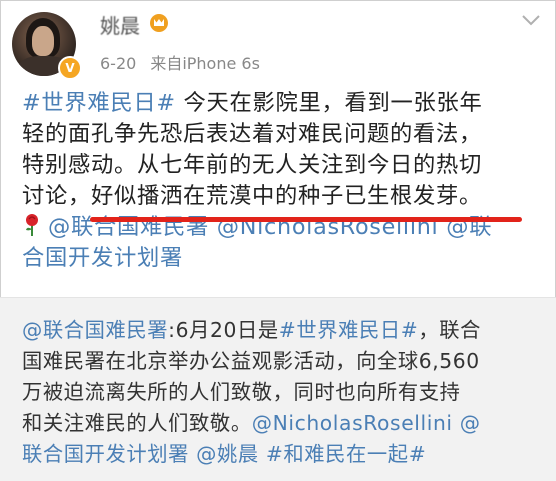  Describe the element at coordinates (95, 330) in the screenshot. I see `repost-author-link: @联合国难民署` at that location.